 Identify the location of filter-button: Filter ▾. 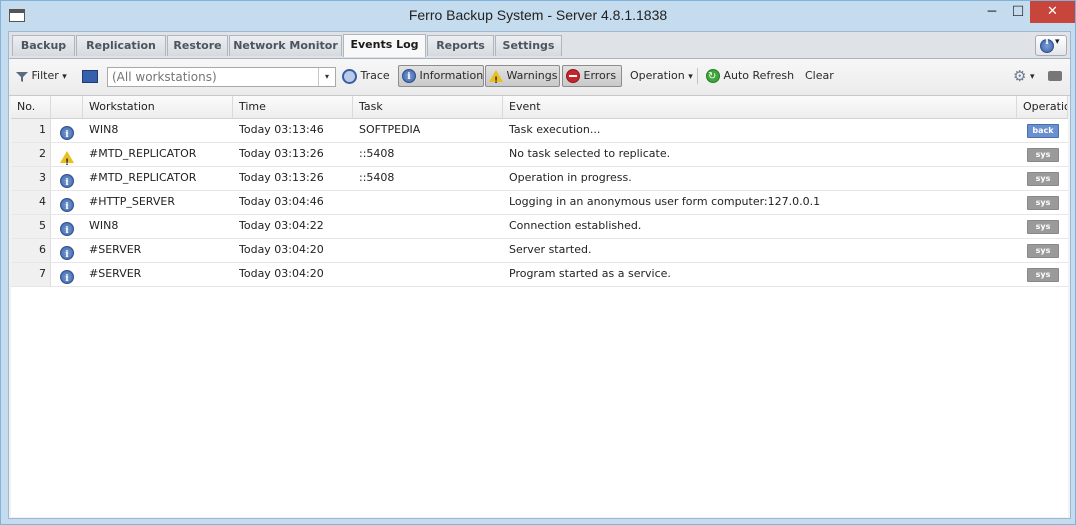
(41, 76).